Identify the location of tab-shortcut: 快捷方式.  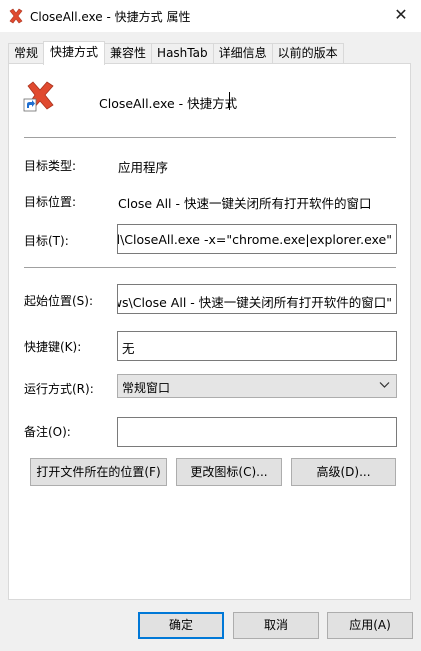
(74, 53).